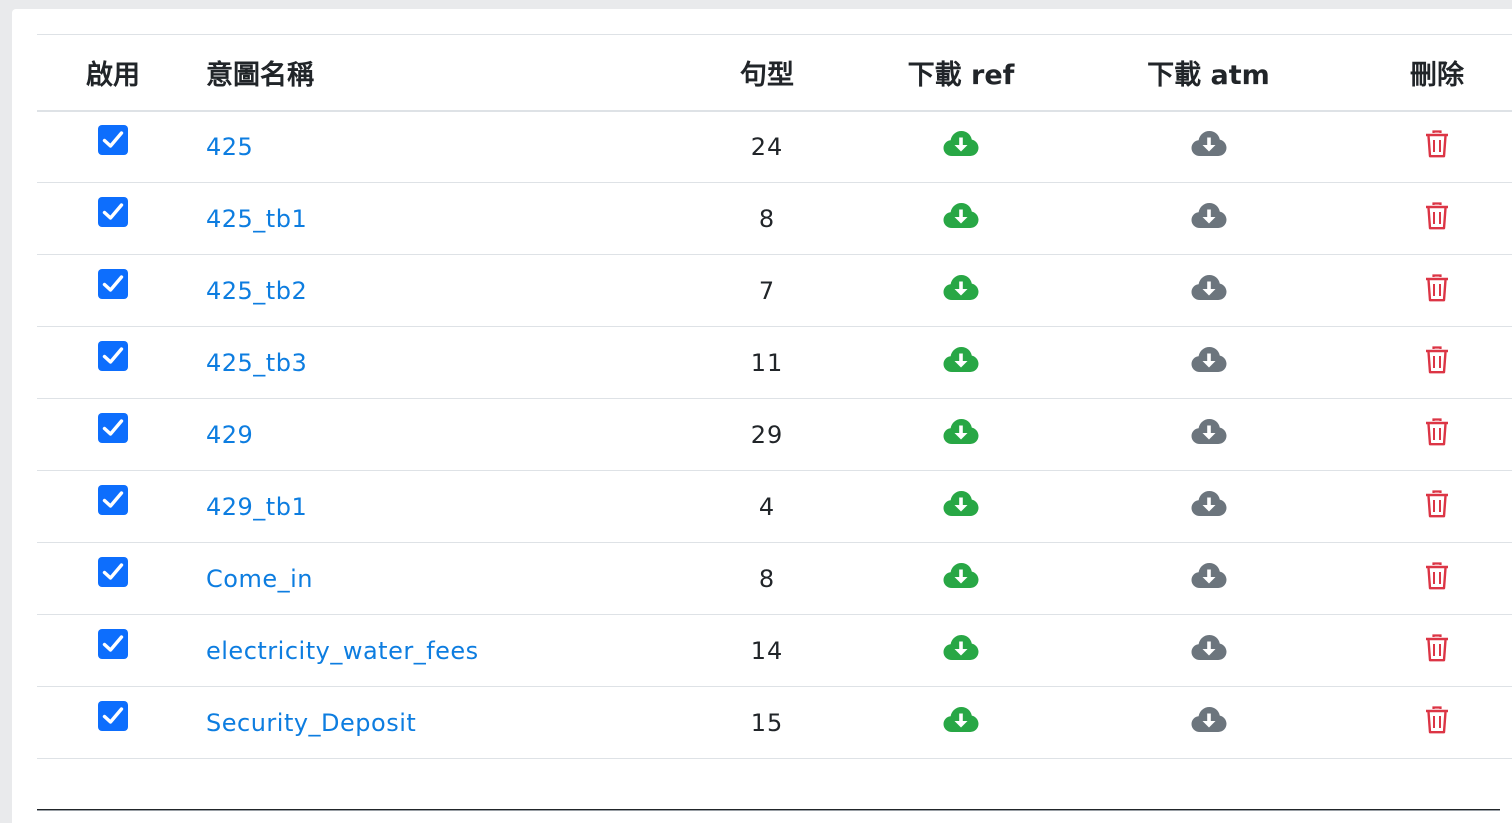 The height and width of the screenshot is (823, 1512). What do you see at coordinates (259, 579) in the screenshot?
I see `intent-link: Come_in` at bounding box center [259, 579].